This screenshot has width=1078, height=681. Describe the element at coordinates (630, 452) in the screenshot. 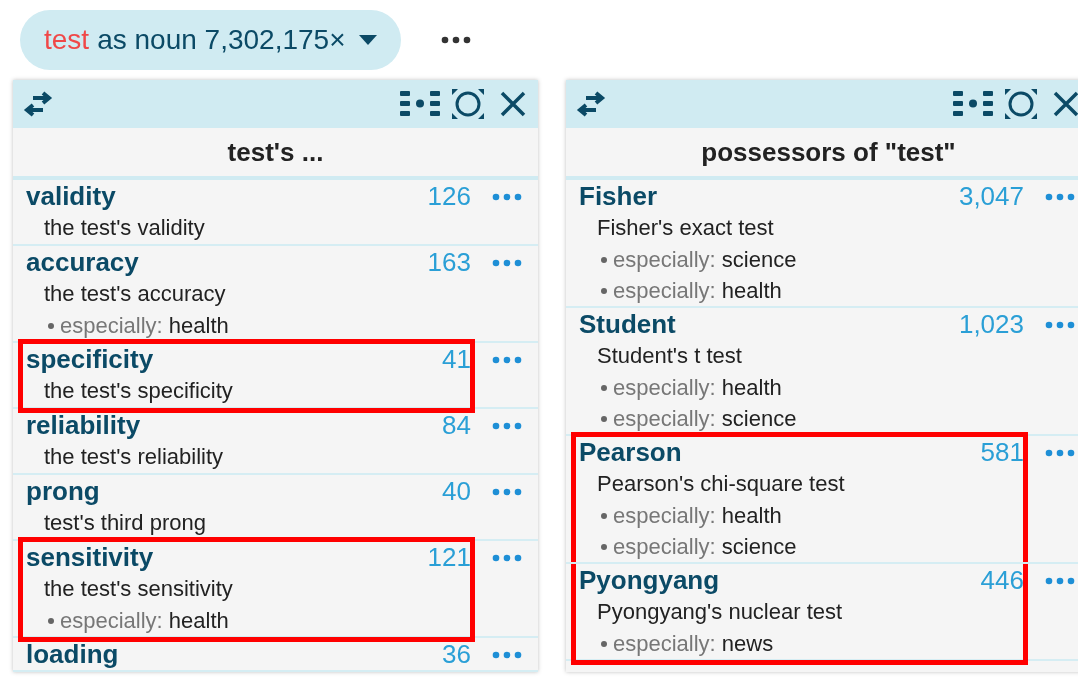

I see `item-word: Pearson` at that location.